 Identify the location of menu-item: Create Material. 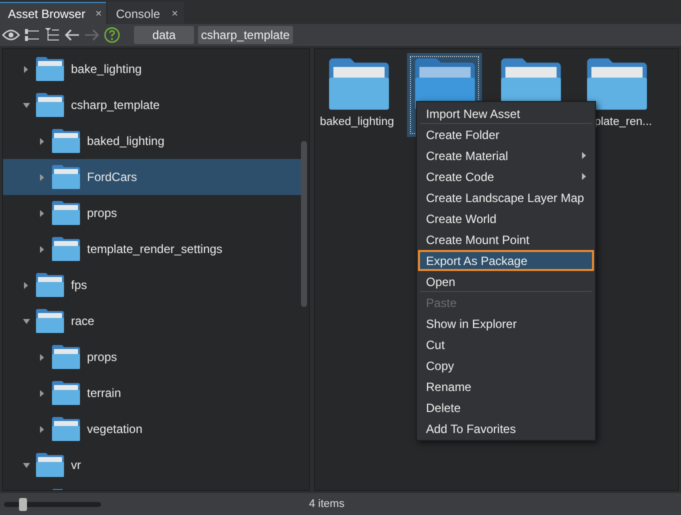
(506, 155).